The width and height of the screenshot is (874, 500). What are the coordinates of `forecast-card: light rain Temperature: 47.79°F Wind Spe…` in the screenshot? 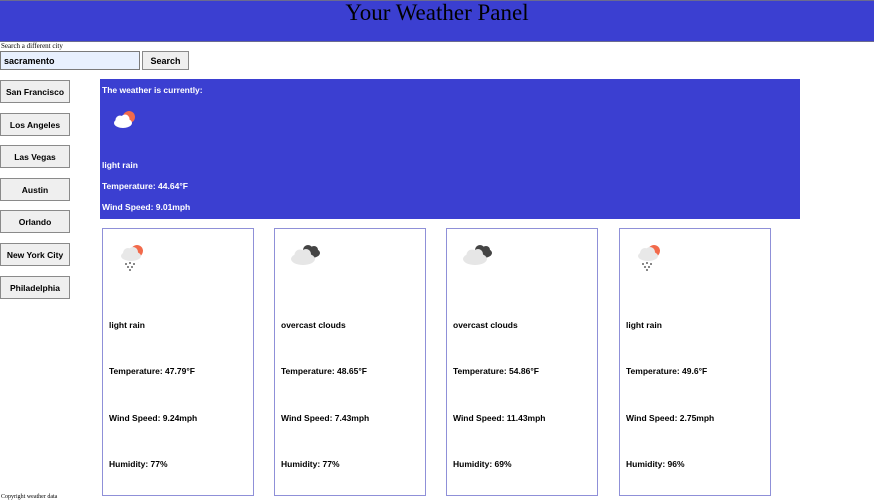 It's located at (178, 362).